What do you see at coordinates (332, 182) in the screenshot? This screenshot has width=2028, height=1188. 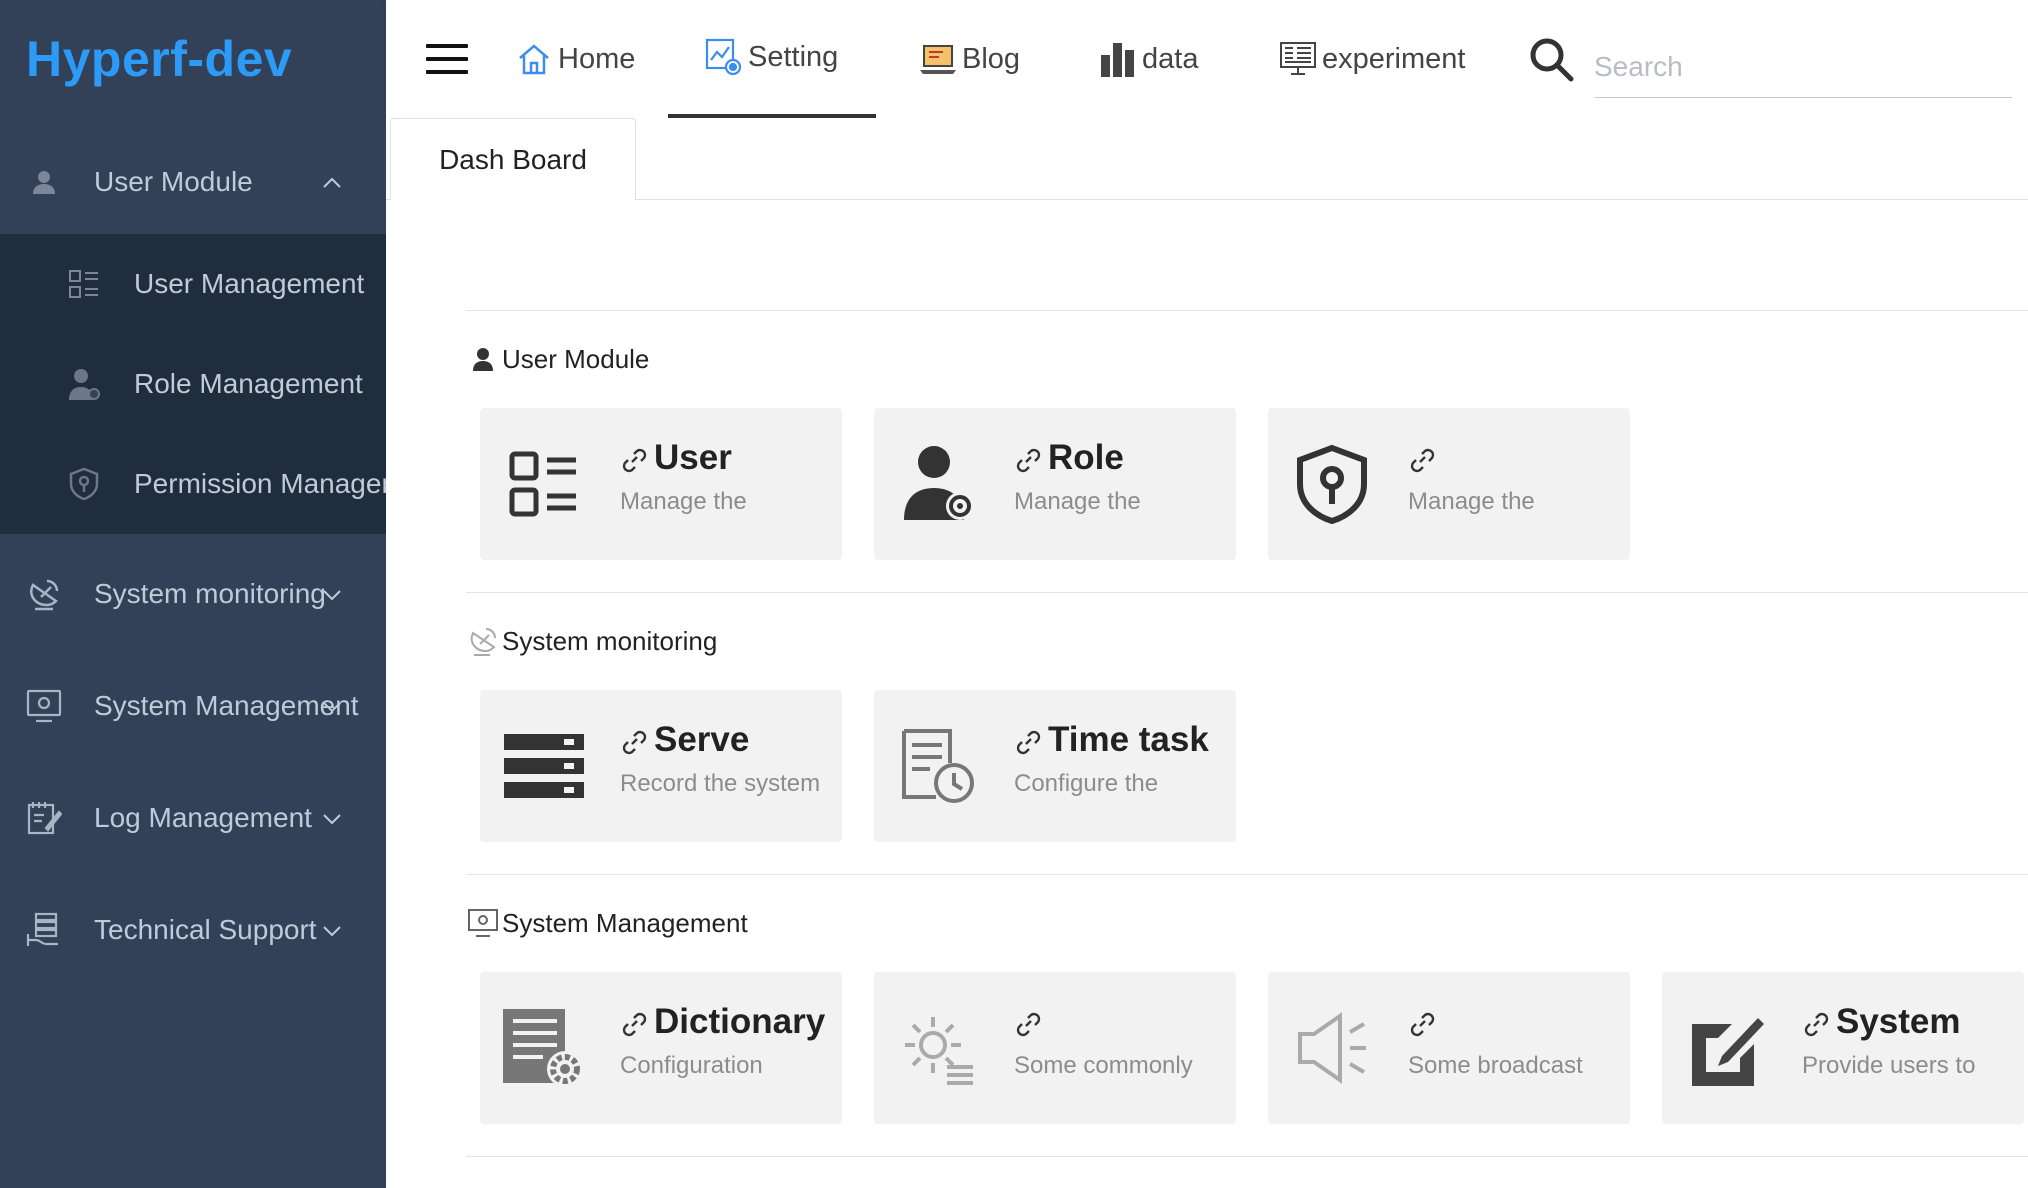 I see `chevron-up-icon` at bounding box center [332, 182].